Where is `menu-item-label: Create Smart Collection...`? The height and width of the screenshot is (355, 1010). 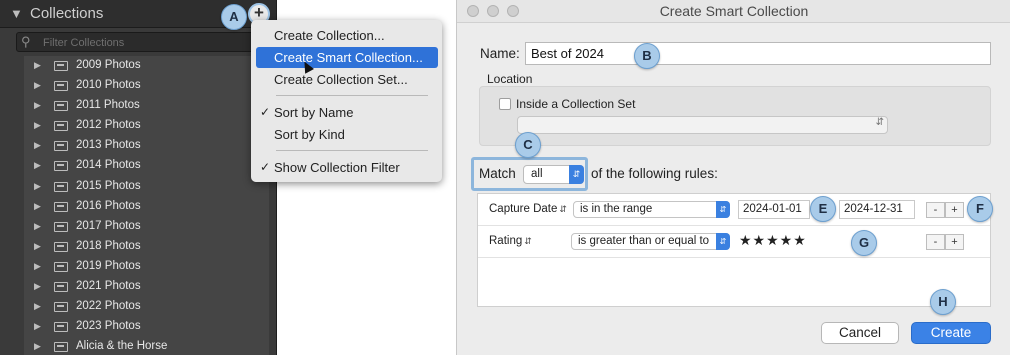 menu-item-label: Create Smart Collection... is located at coordinates (348, 57).